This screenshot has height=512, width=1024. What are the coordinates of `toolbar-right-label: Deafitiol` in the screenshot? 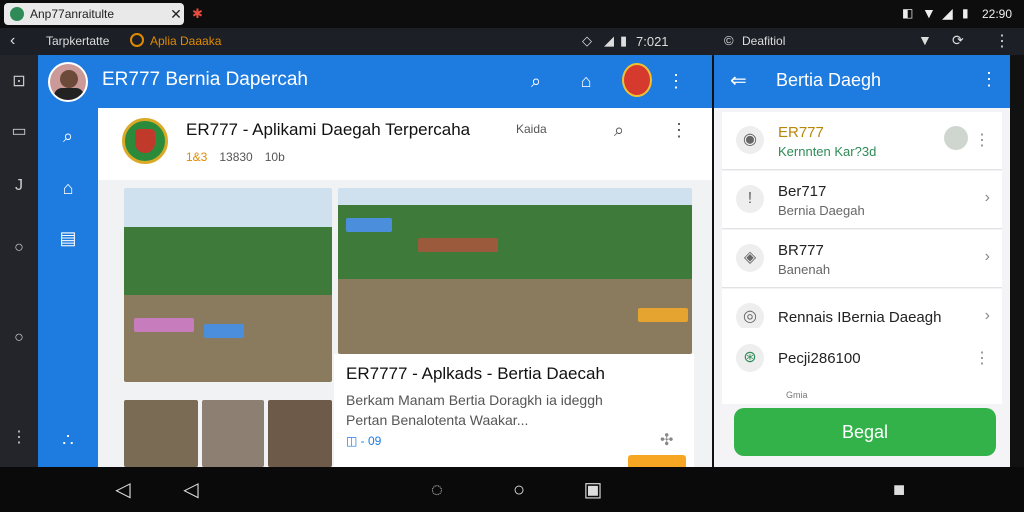 It's located at (764, 41).